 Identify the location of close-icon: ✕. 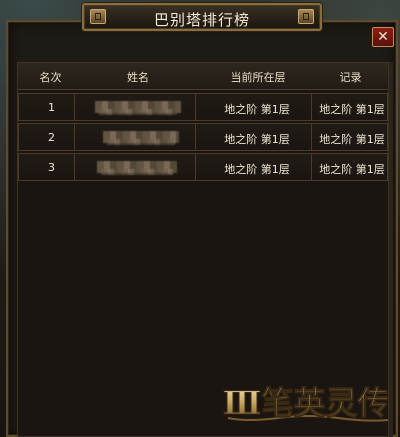
(383, 37).